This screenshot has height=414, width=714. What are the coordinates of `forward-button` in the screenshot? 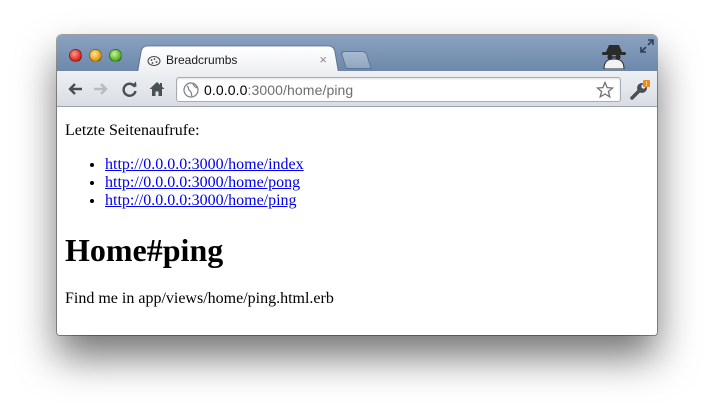 It's located at (101, 89).